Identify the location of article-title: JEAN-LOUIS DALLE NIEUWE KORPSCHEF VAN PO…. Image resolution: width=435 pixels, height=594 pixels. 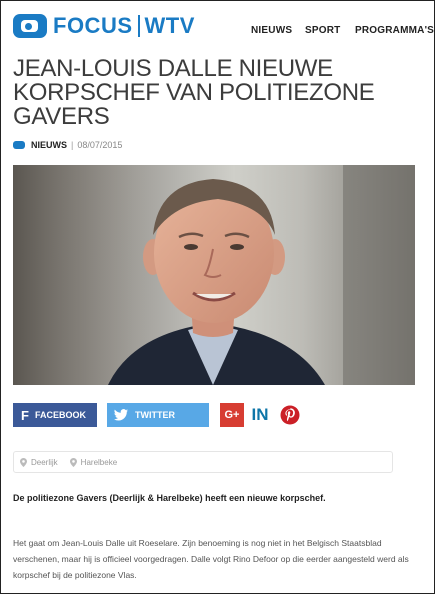
(194, 92).